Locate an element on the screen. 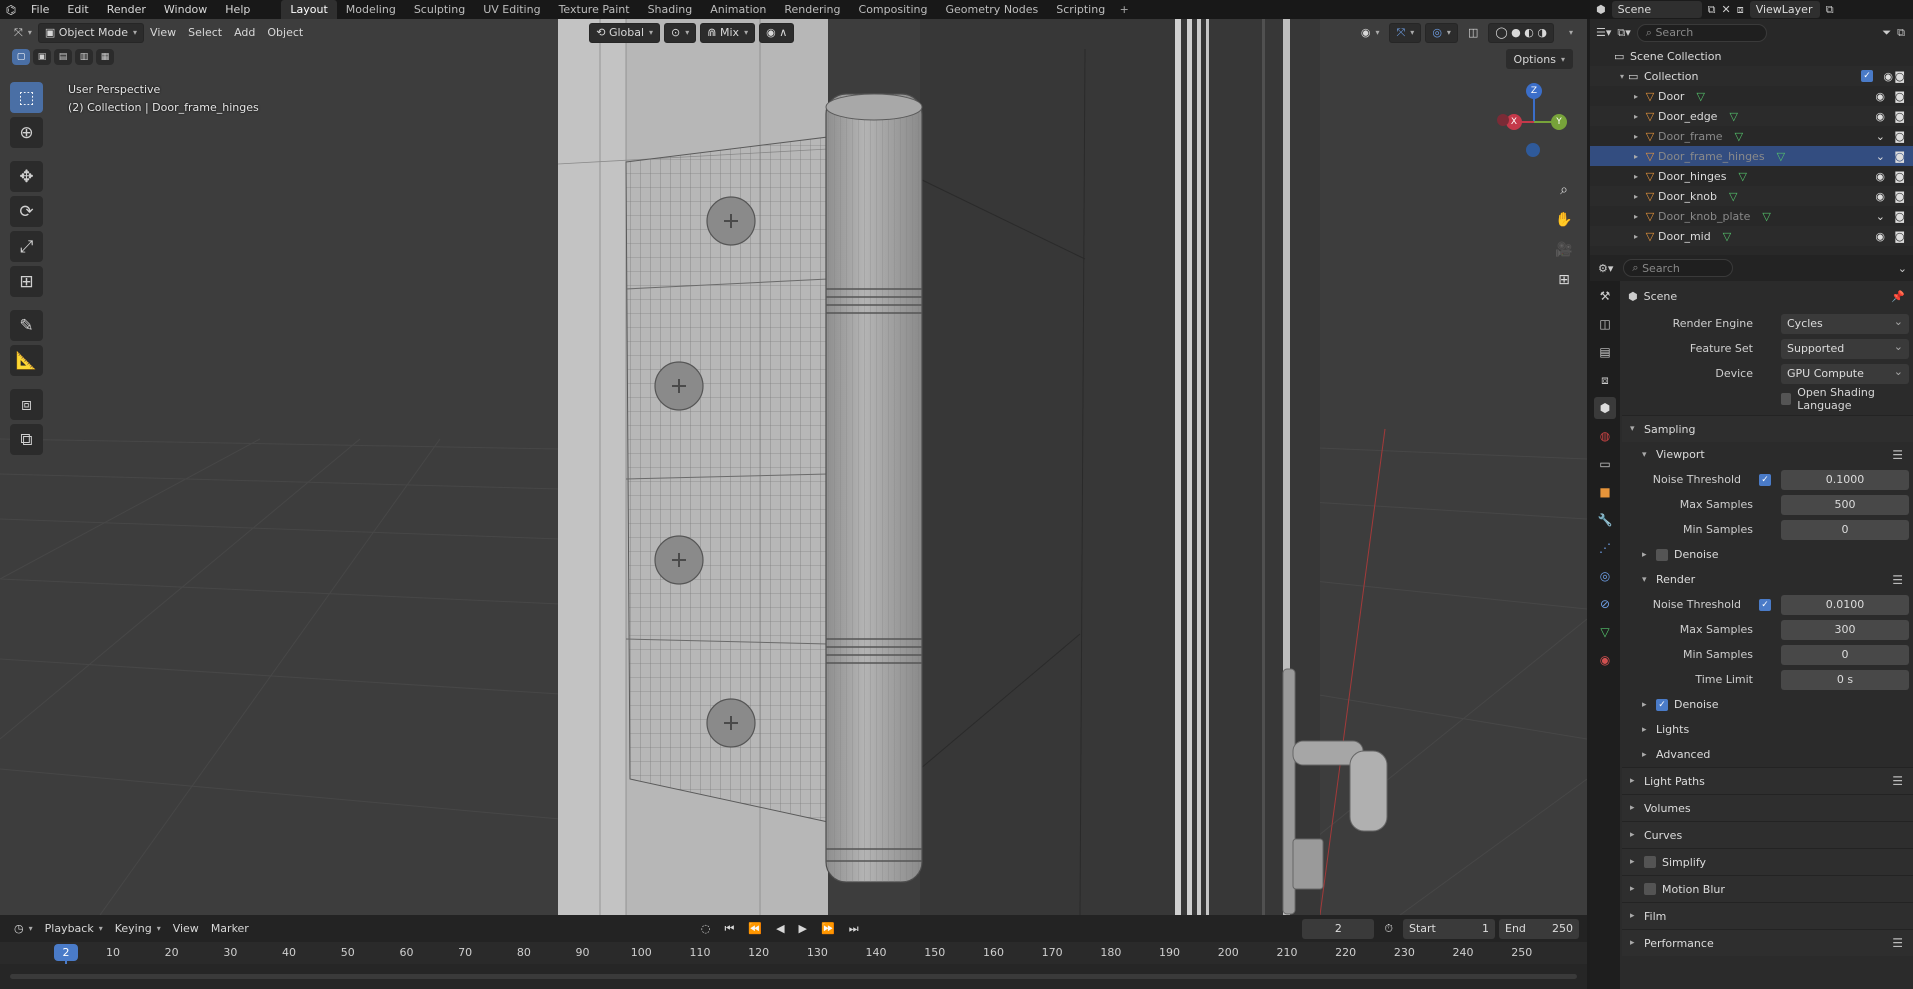  constraints-tab-icon: ⊘ is located at coordinates (1605, 604).